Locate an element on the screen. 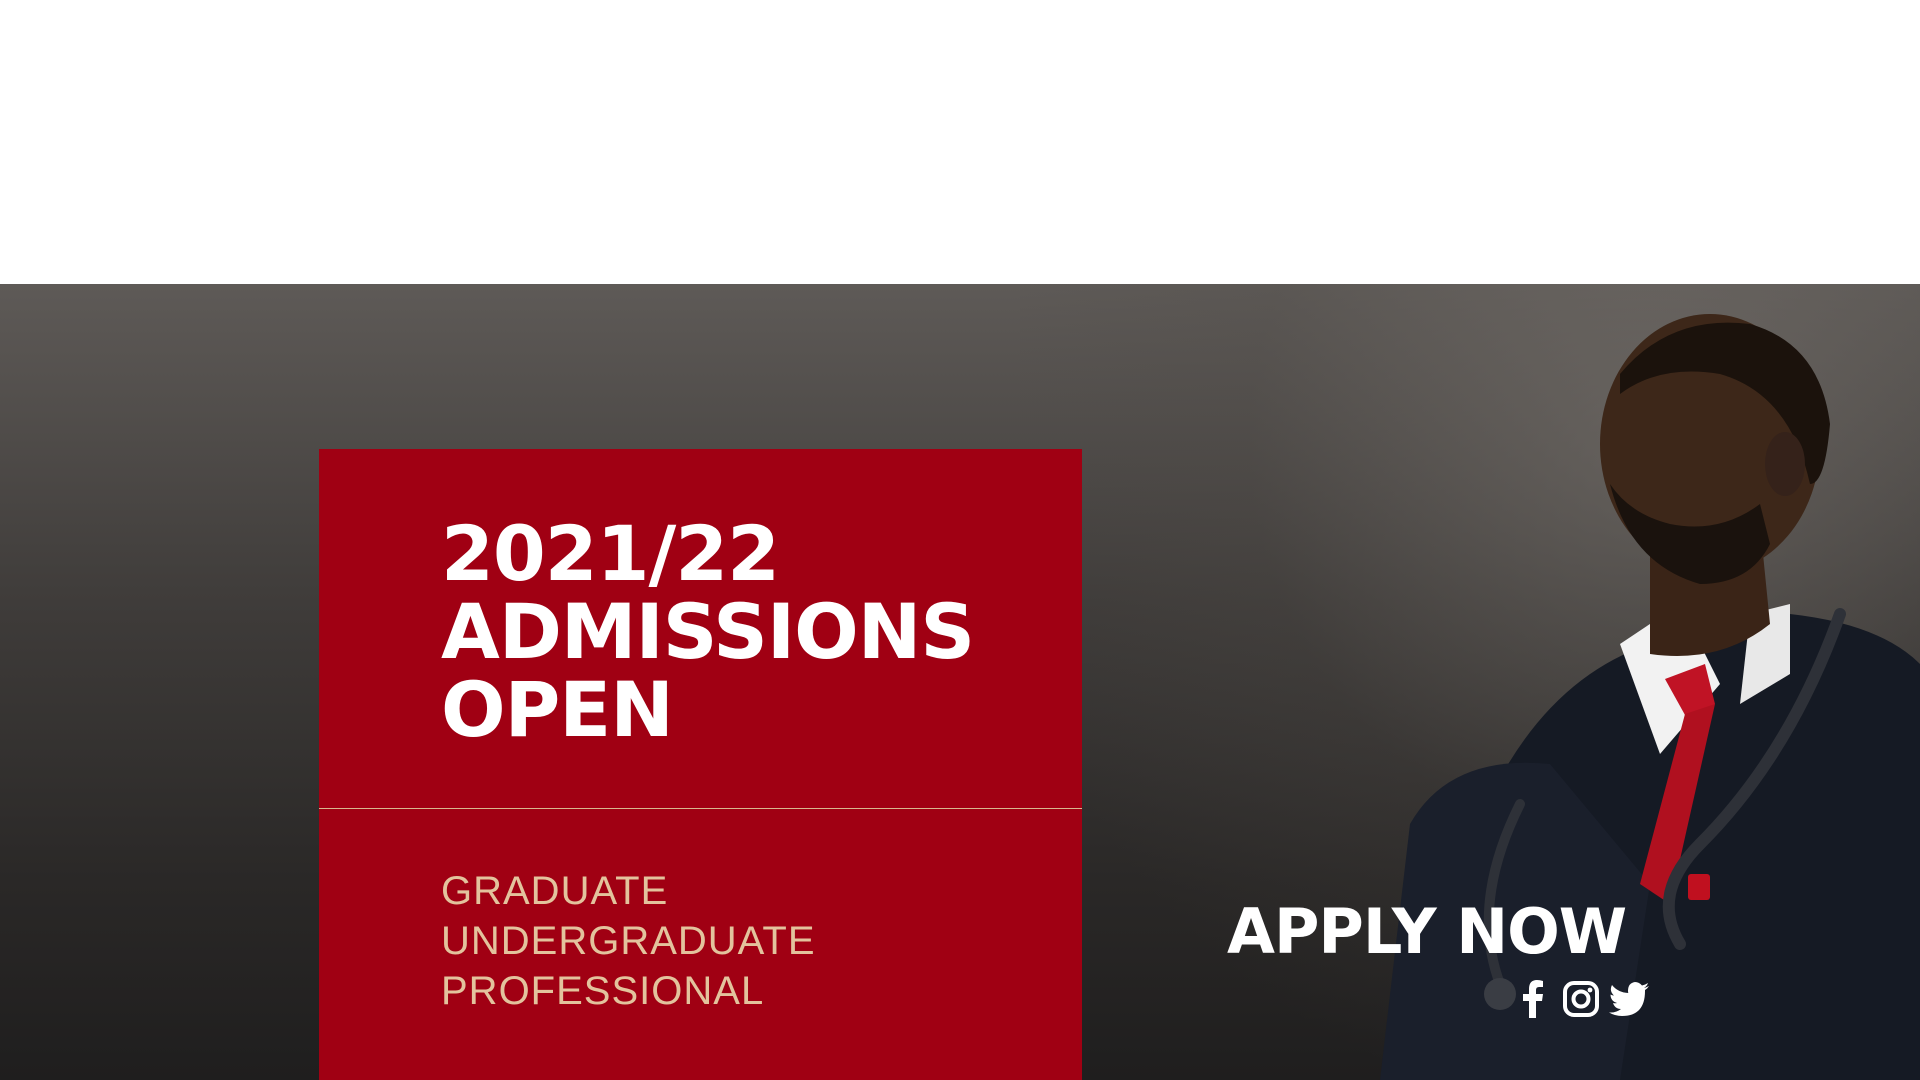 The height and width of the screenshot is (1080, 1920). program-list: GRADUATE UNDERGRADUATE PROFESSIONAL is located at coordinates (628, 941).